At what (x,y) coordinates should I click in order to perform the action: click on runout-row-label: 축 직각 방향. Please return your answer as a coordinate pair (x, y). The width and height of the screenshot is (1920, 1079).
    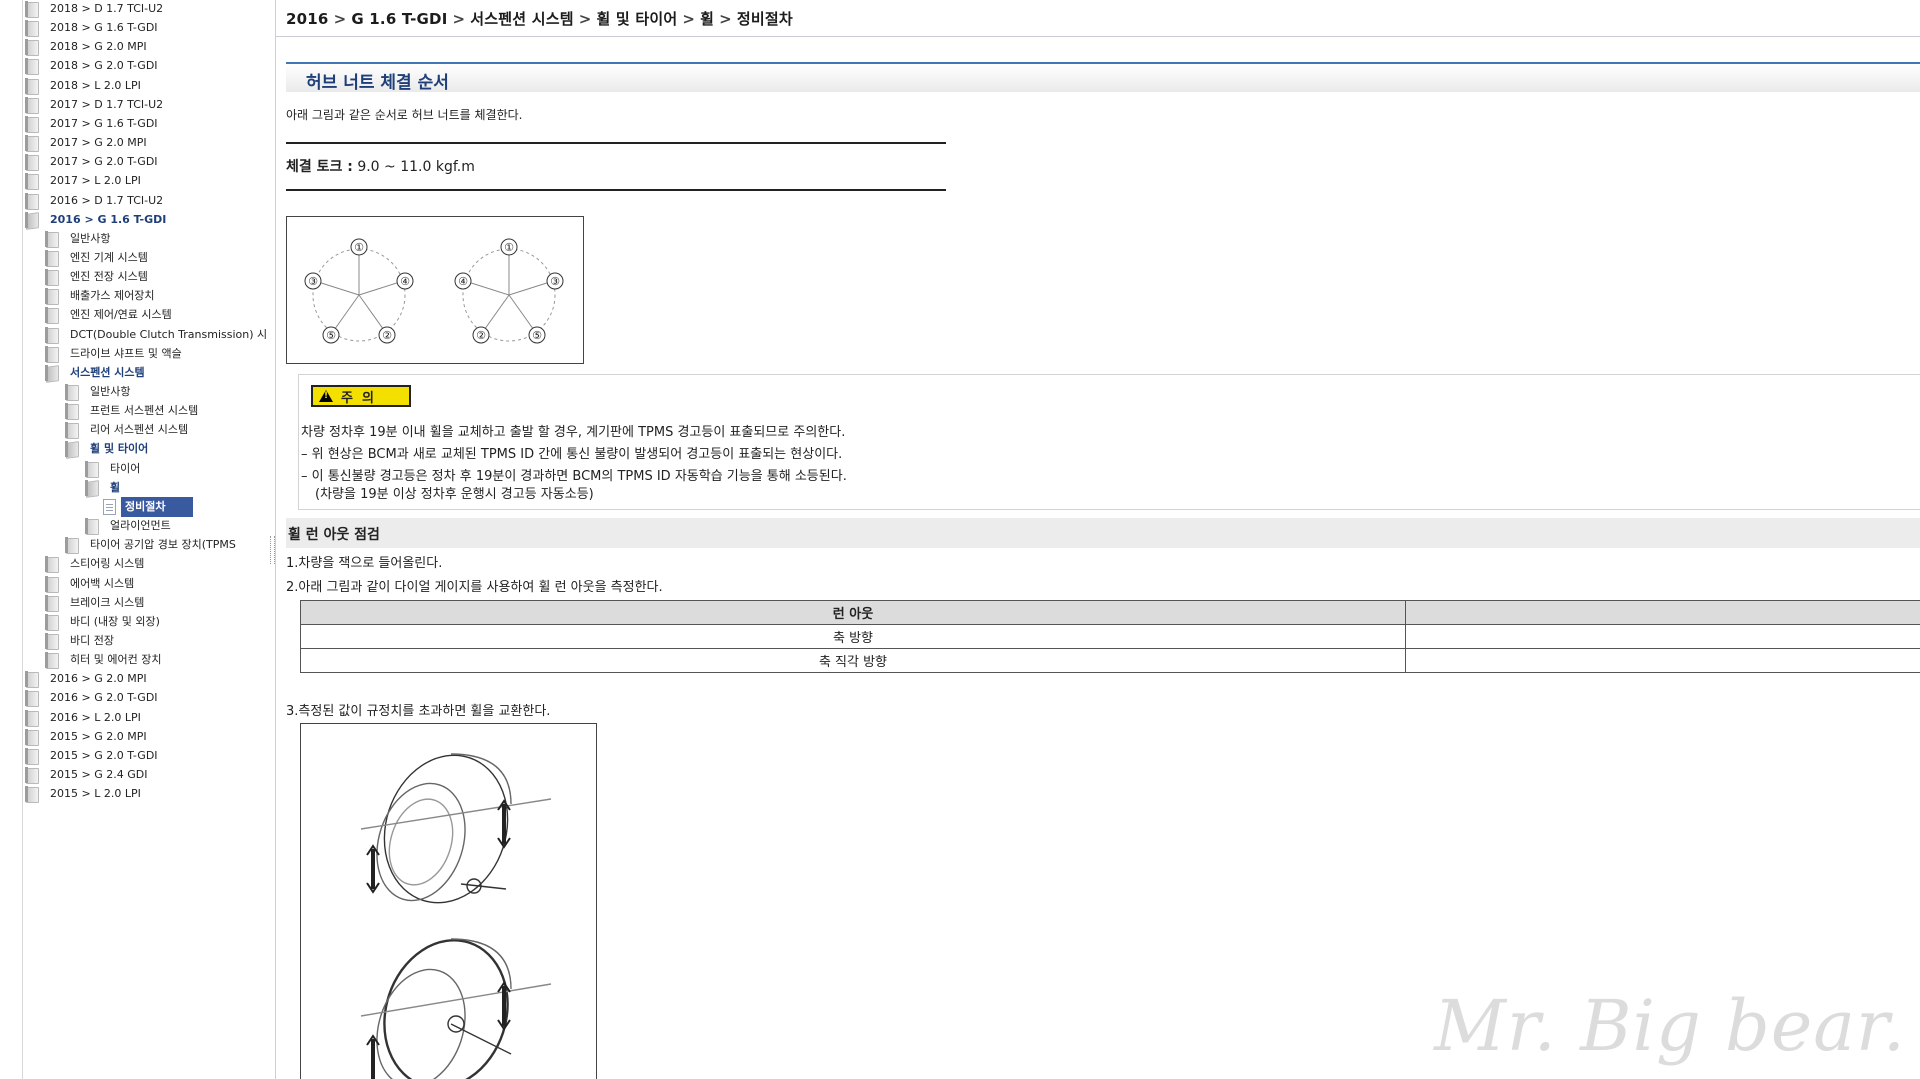
    Looking at the image, I should click on (853, 660).